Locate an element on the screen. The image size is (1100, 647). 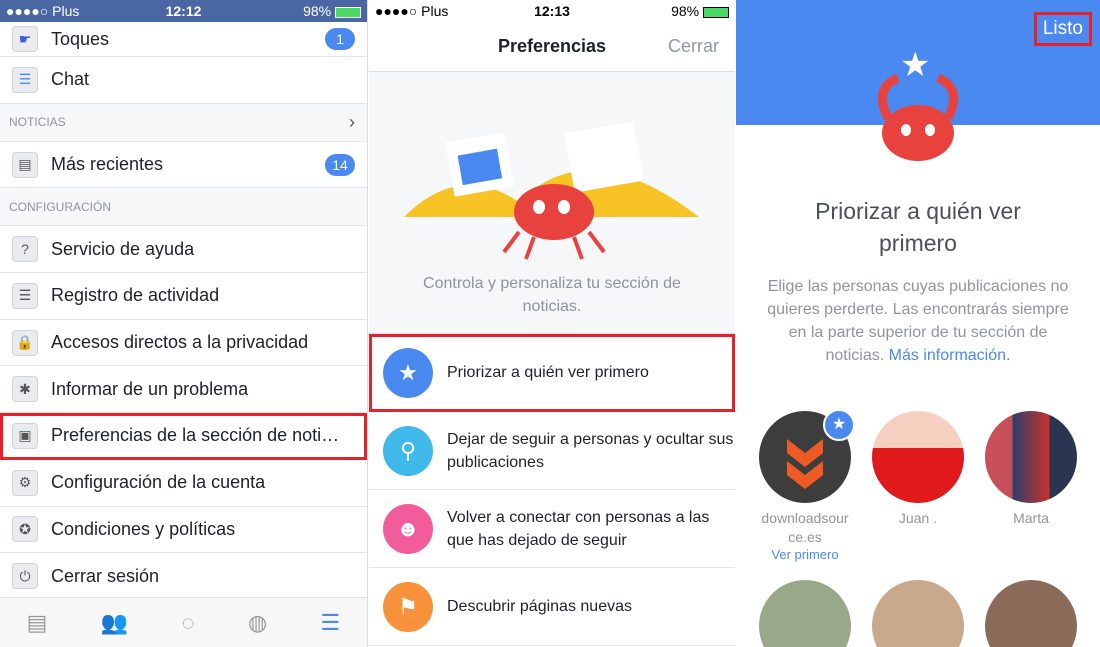
menu-item-most-recent: ▤ Más recientes 14 is located at coordinates (183, 165).